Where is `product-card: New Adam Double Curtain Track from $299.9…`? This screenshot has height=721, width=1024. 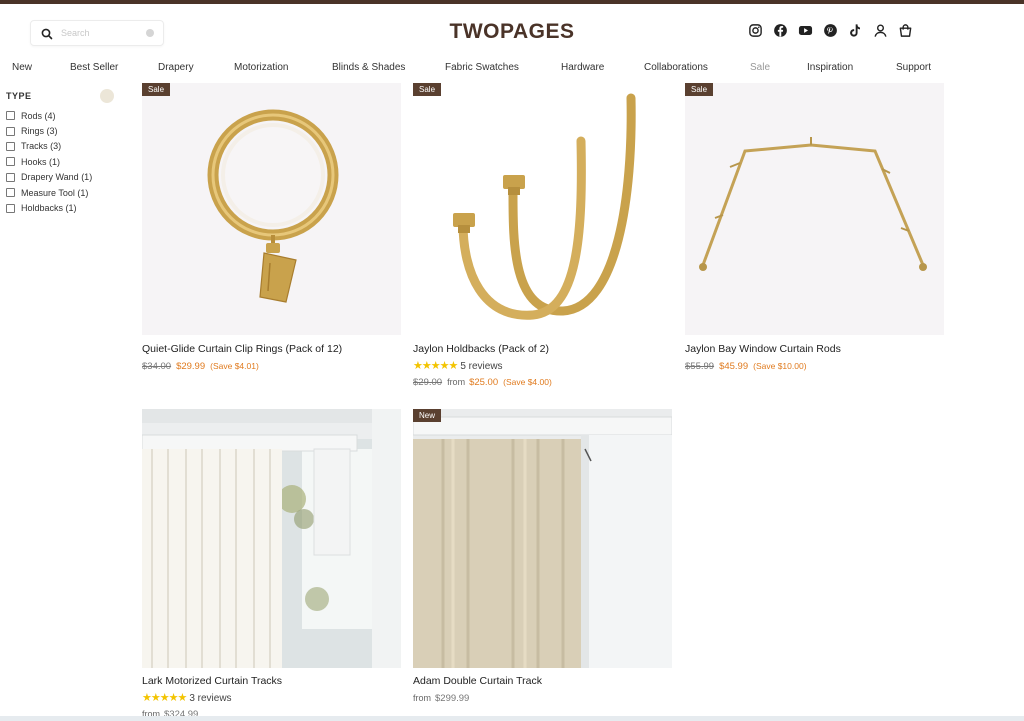 product-card: New Adam Double Curtain Track from $299.9… is located at coordinates (542, 556).